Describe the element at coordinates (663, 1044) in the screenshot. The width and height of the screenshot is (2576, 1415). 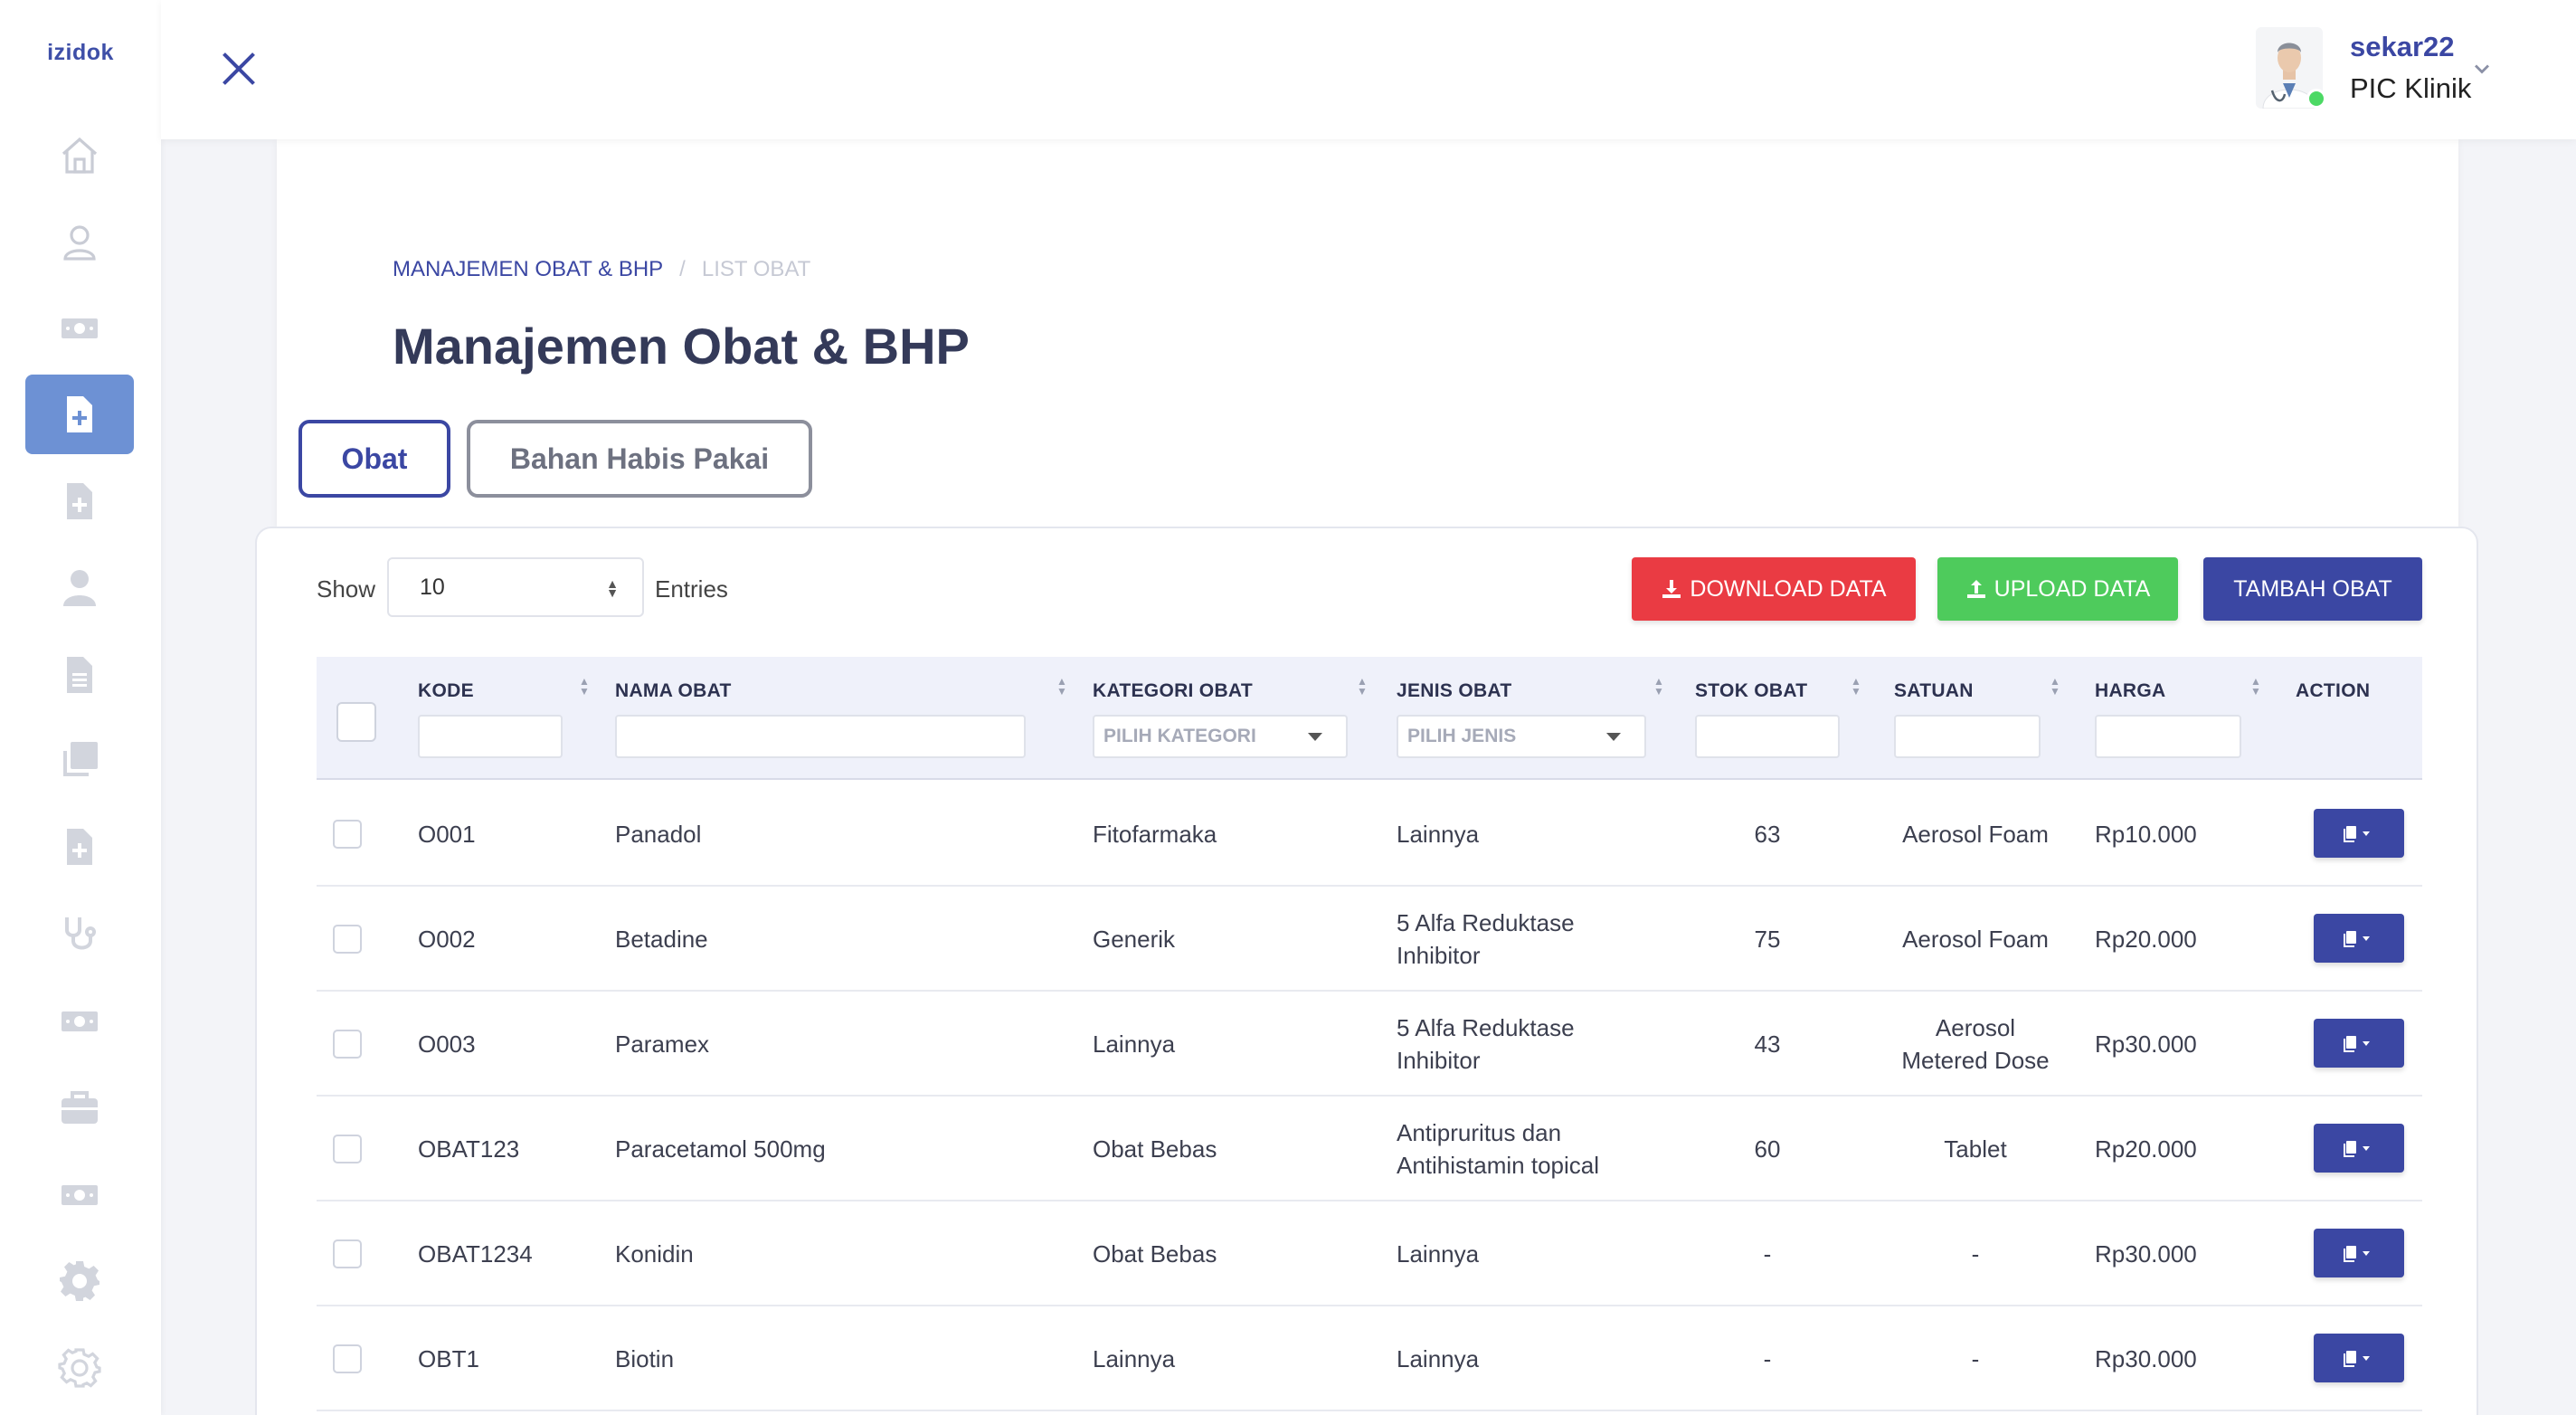
I see `cell-nama: Paramex` at that location.